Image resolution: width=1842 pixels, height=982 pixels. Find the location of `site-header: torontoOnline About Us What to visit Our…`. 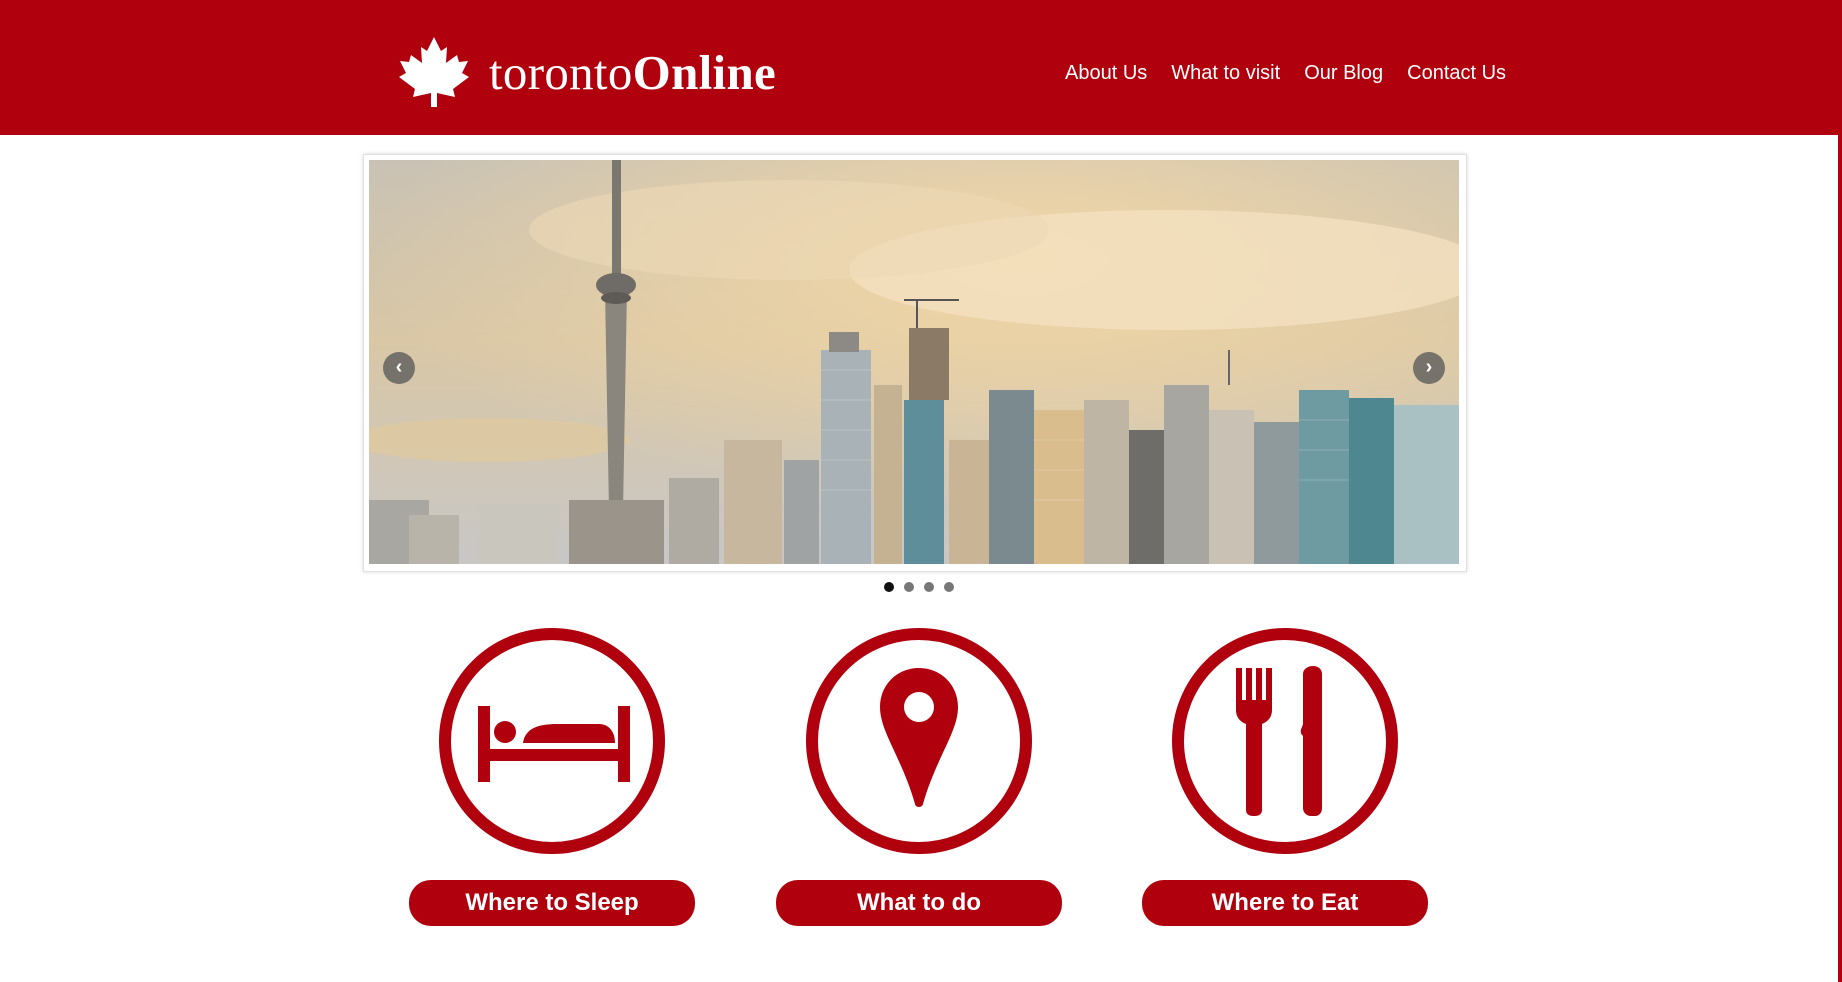

site-header: torontoOnline About Us What to visit Our… is located at coordinates (919, 67).